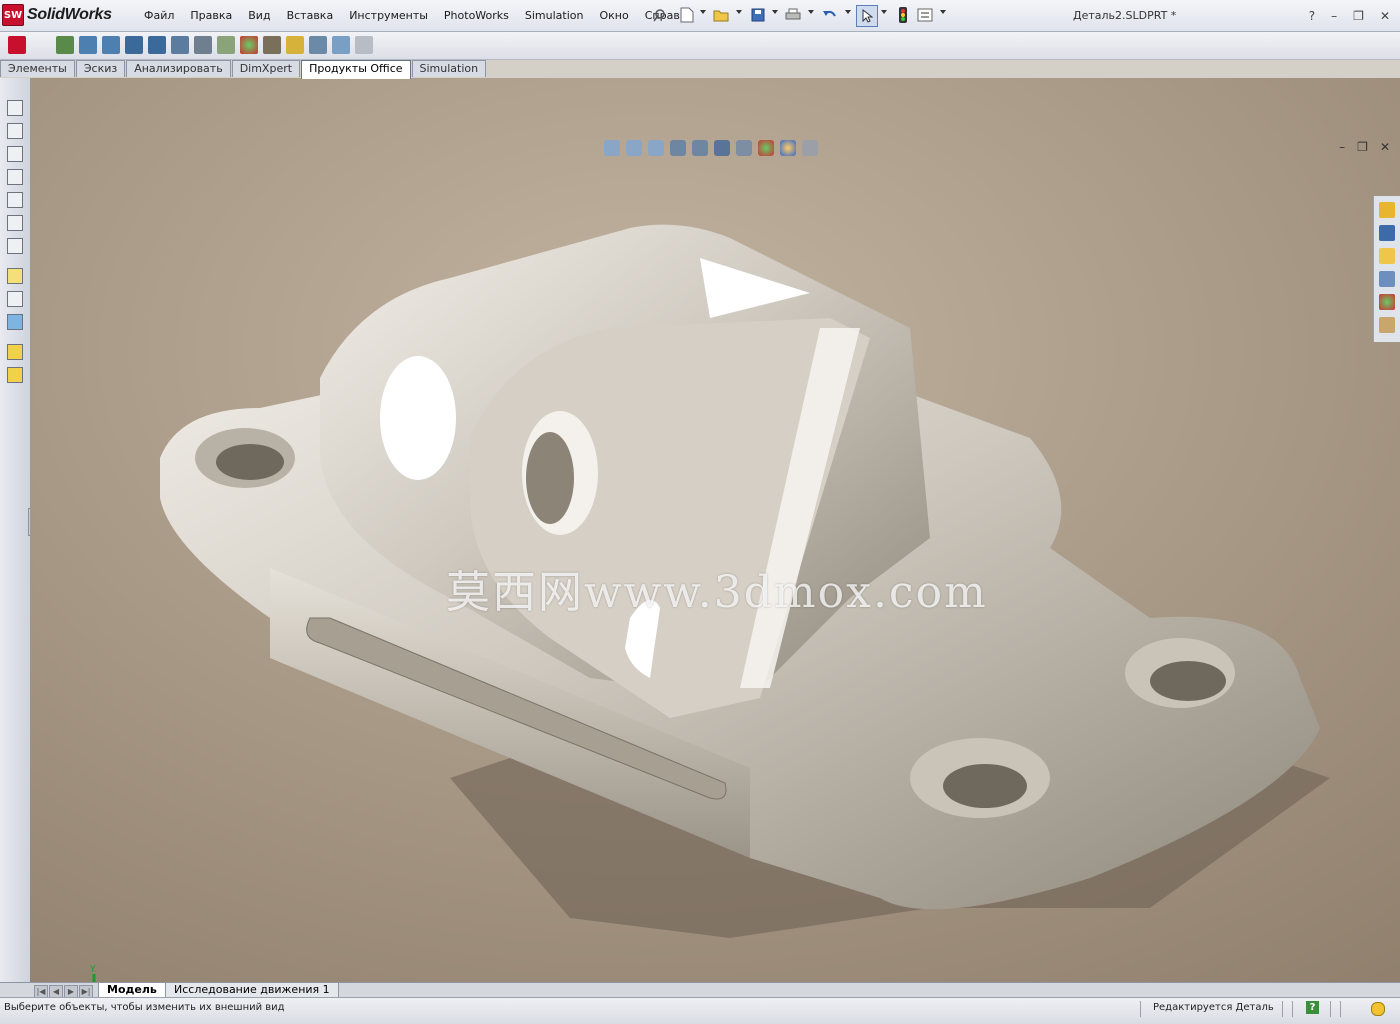  What do you see at coordinates (678, 148) in the screenshot?
I see `section-view-icon` at bounding box center [678, 148].